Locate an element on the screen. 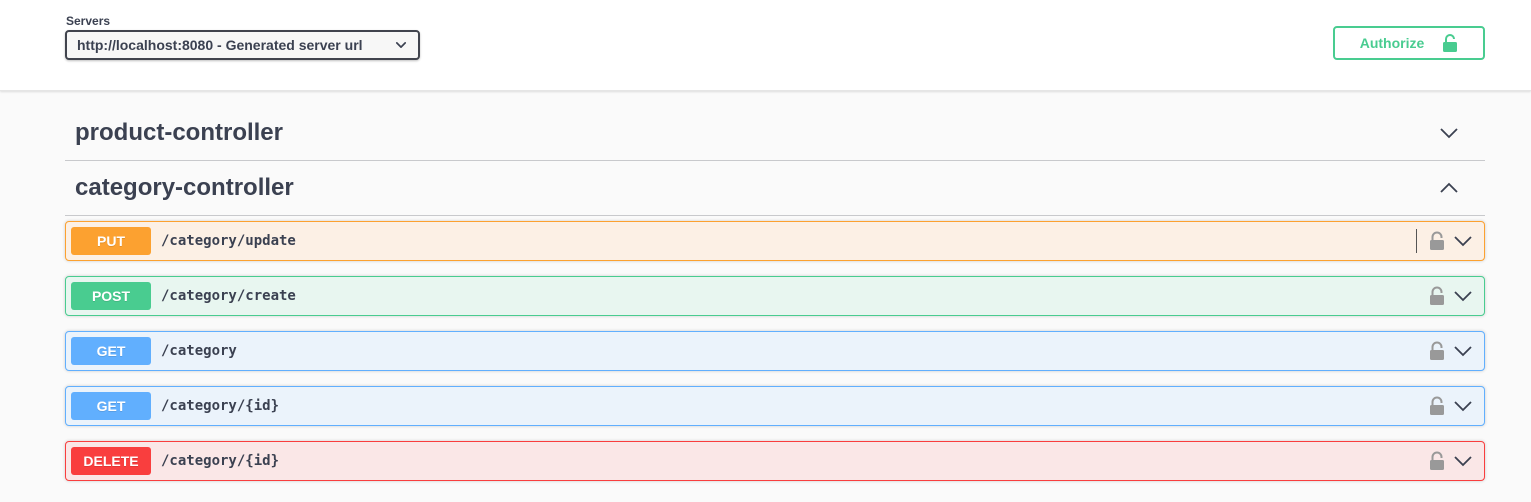 This screenshot has height=502, width=1531. chevron-up-icon is located at coordinates (1449, 188).